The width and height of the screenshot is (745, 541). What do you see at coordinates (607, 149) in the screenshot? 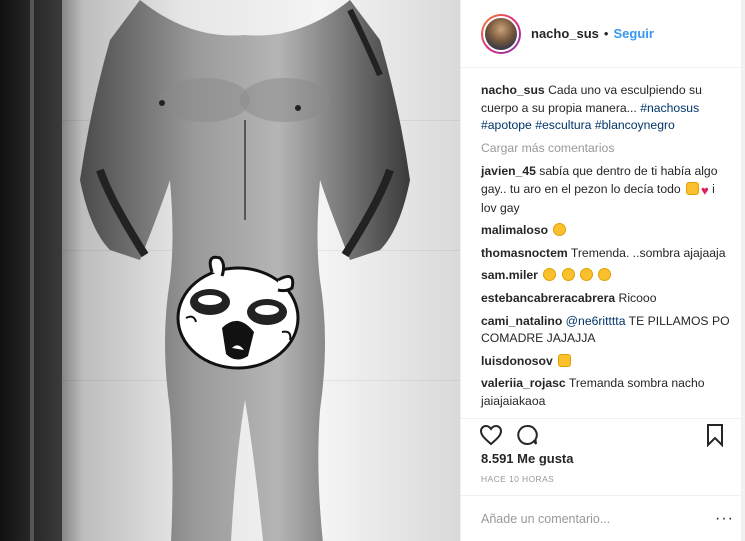
I see `load-more-comments: Cargar más comentarios` at bounding box center [607, 149].